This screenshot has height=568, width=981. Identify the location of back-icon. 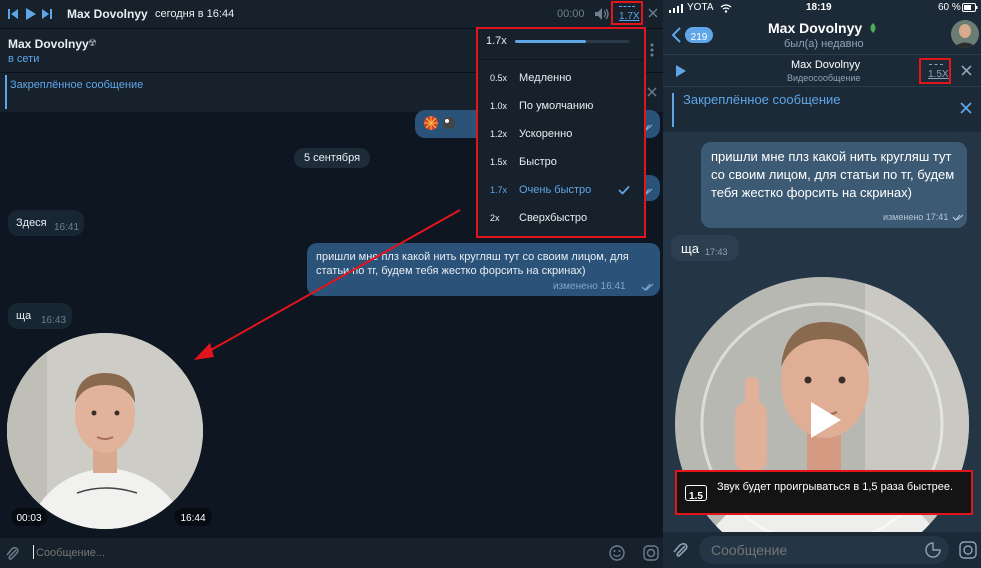
(676, 35).